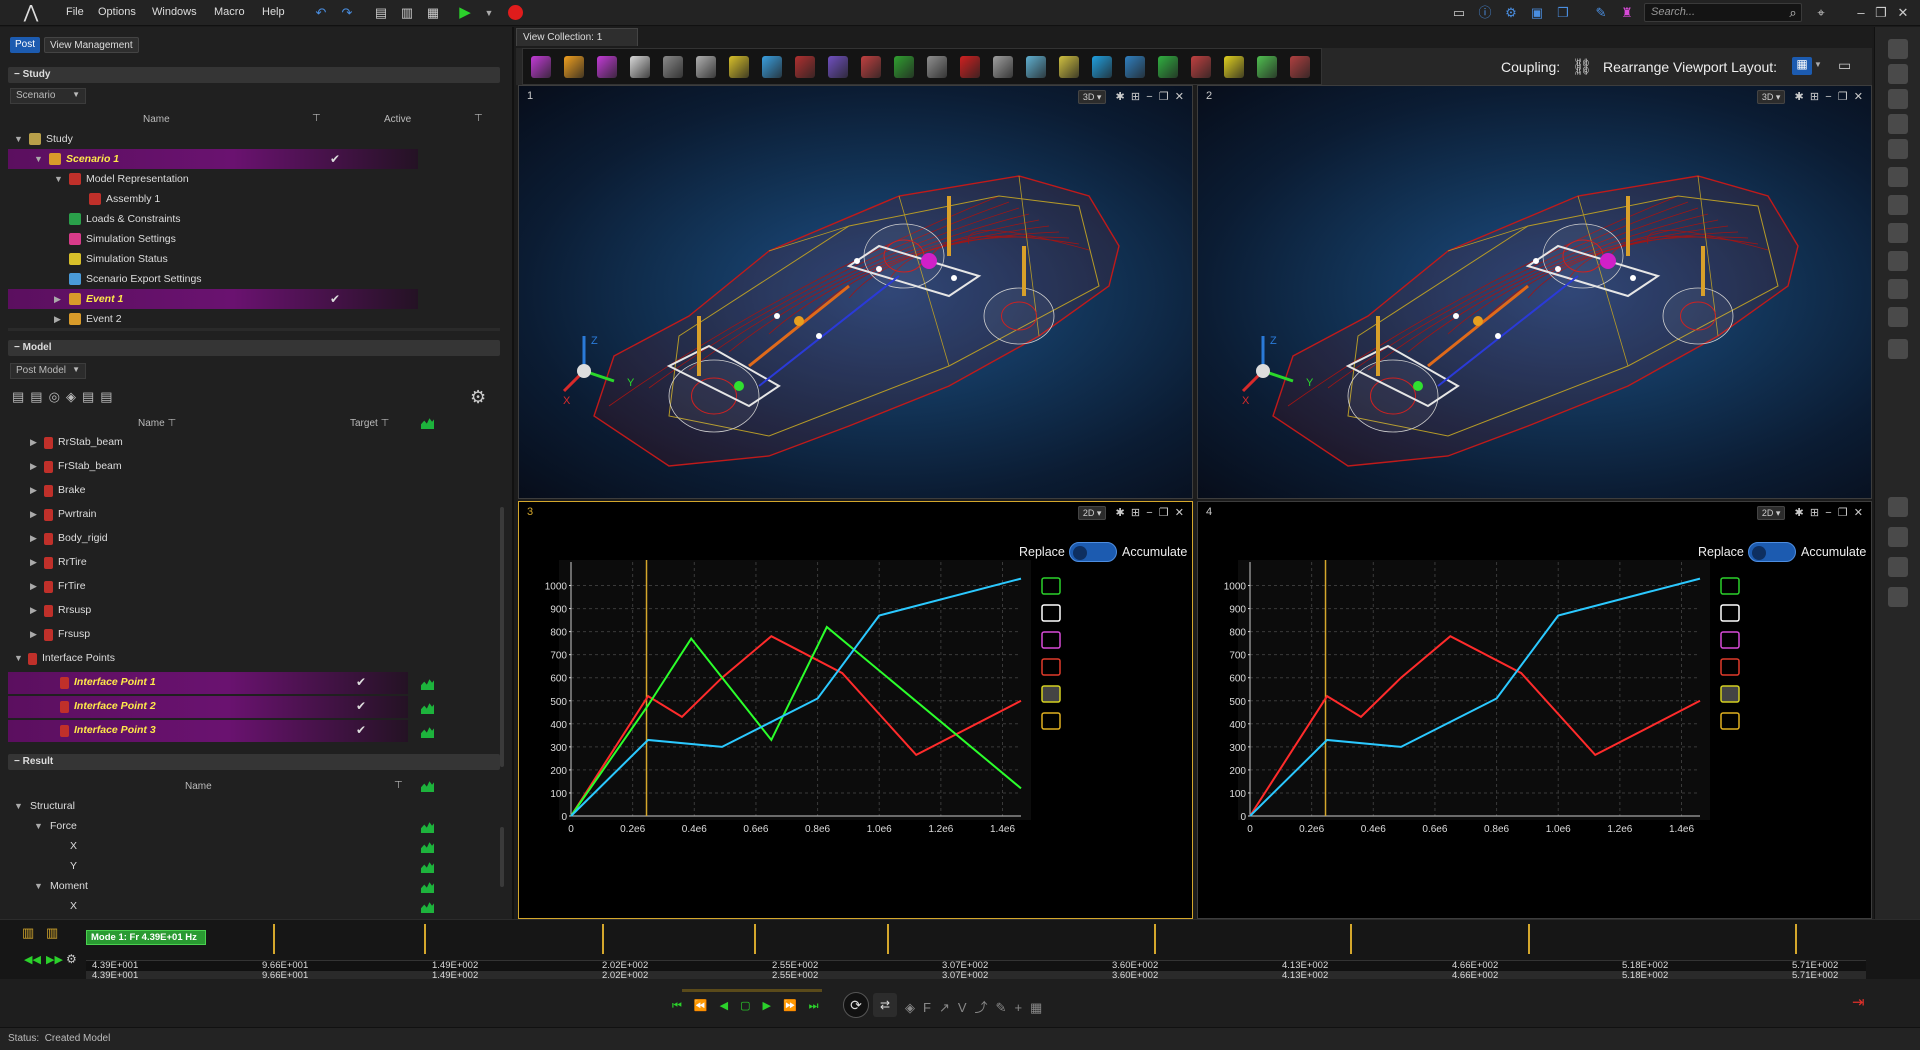 The width and height of the screenshot is (1920, 1050). What do you see at coordinates (221, 731) in the screenshot?
I see `model-tree-row: Interface Point 3 ✔` at bounding box center [221, 731].